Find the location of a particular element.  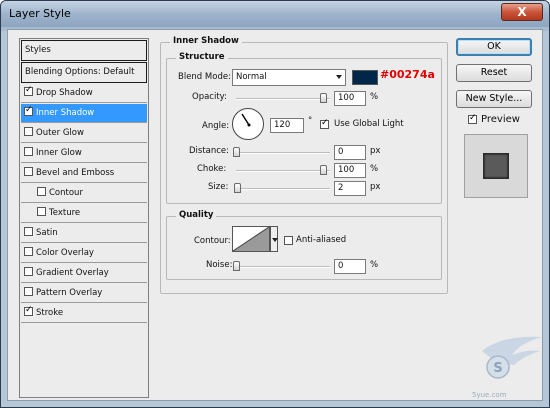

style-item-label: Pattern Overlay is located at coordinates (69, 293).